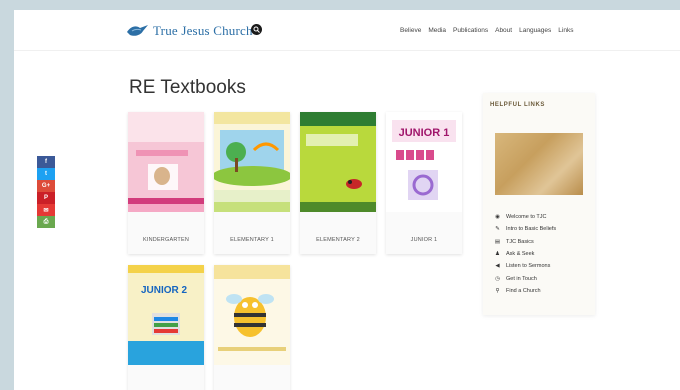 This screenshot has height=390, width=680. What do you see at coordinates (137, 30) in the screenshot?
I see `dove-logo-icon` at bounding box center [137, 30].